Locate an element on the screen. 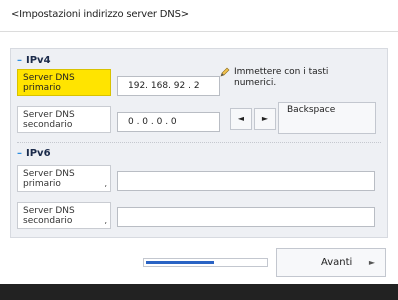 Image resolution: width=398 pixels, height=300 pixels. ipv4-section-label: IPv4 is located at coordinates (38, 60).